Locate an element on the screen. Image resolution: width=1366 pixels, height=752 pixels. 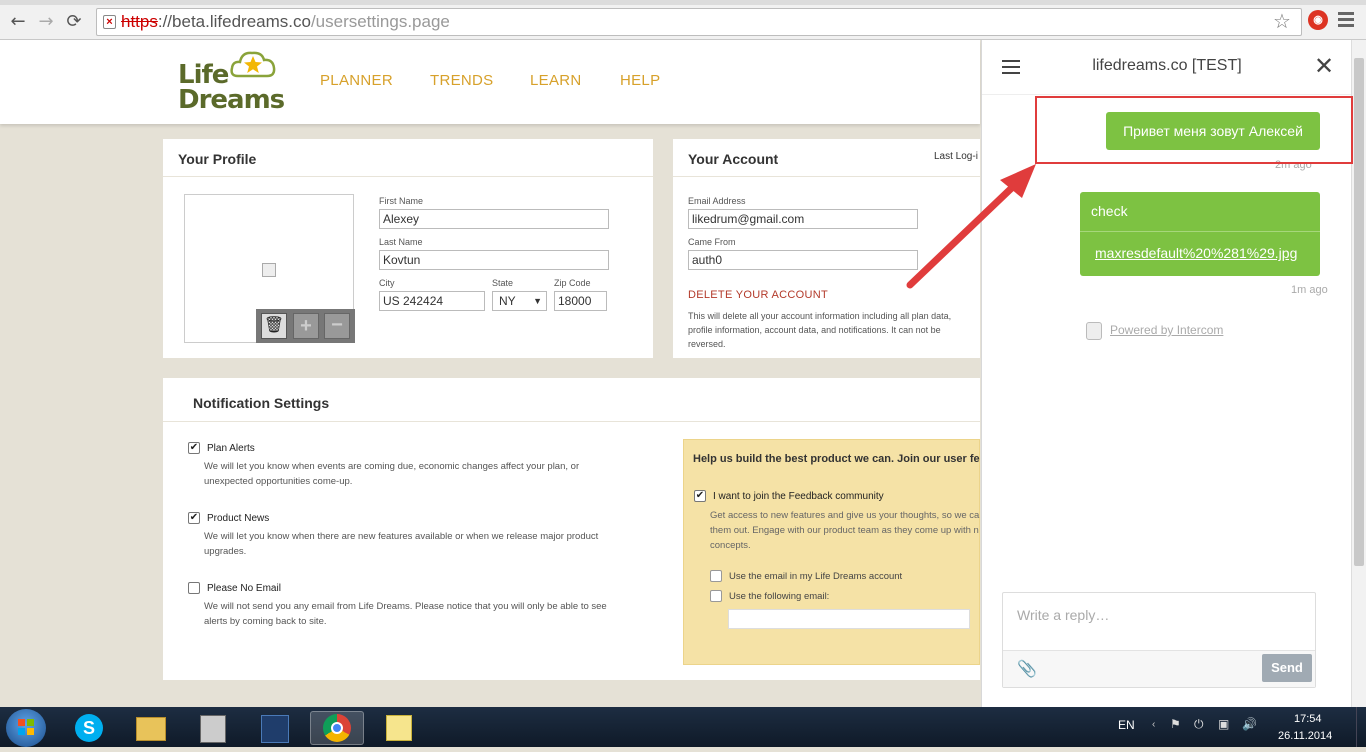
clock-date: 26.11.2014 is located at coordinates (1305, 736).